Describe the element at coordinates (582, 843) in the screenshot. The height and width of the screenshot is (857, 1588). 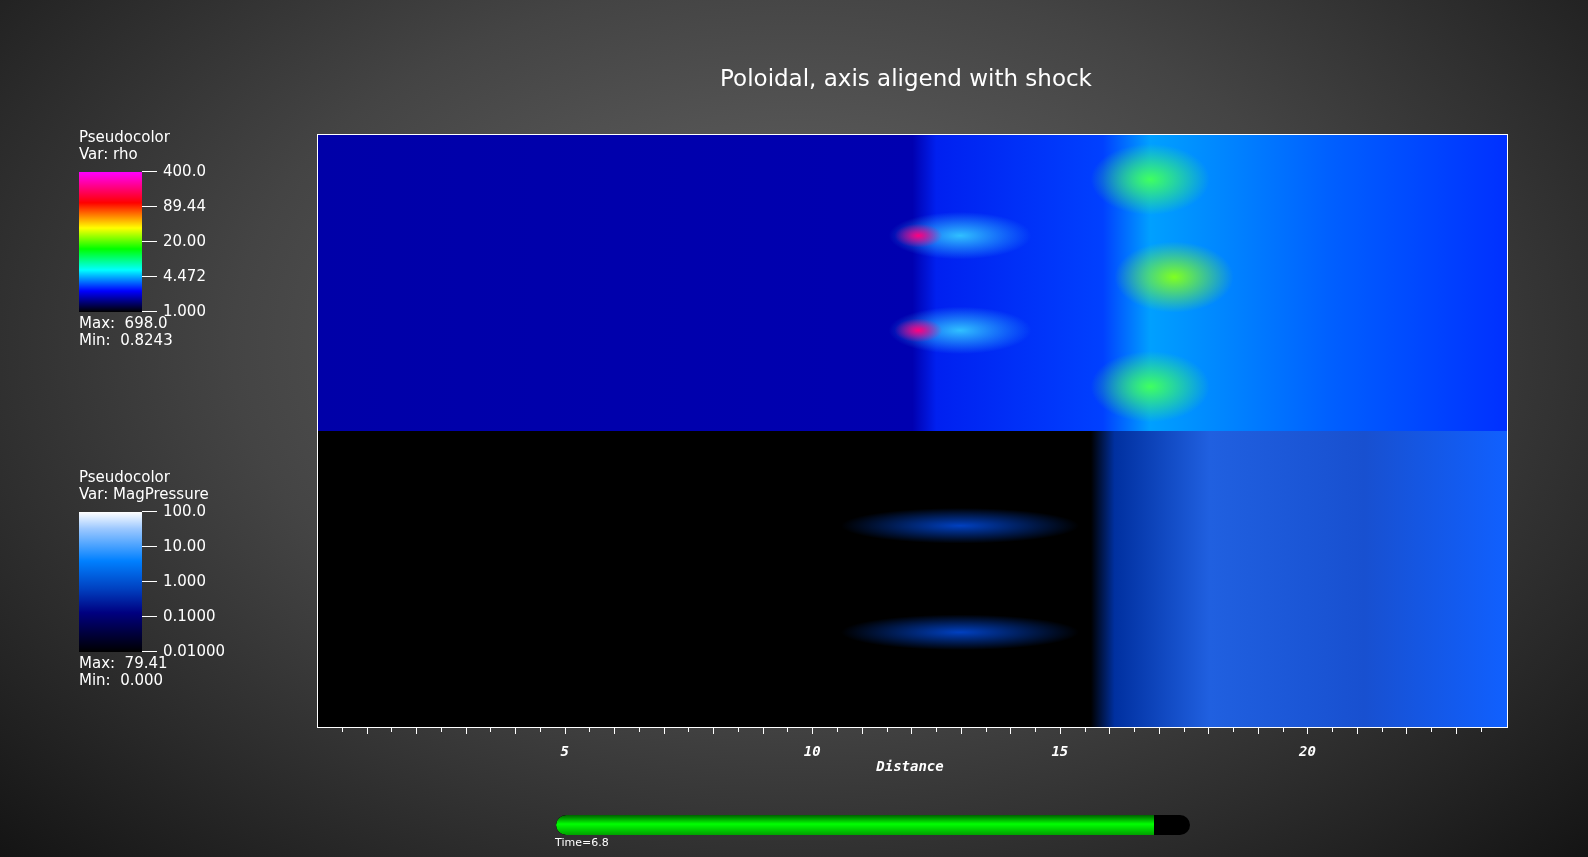
I see `time-label: Time=6.8` at that location.